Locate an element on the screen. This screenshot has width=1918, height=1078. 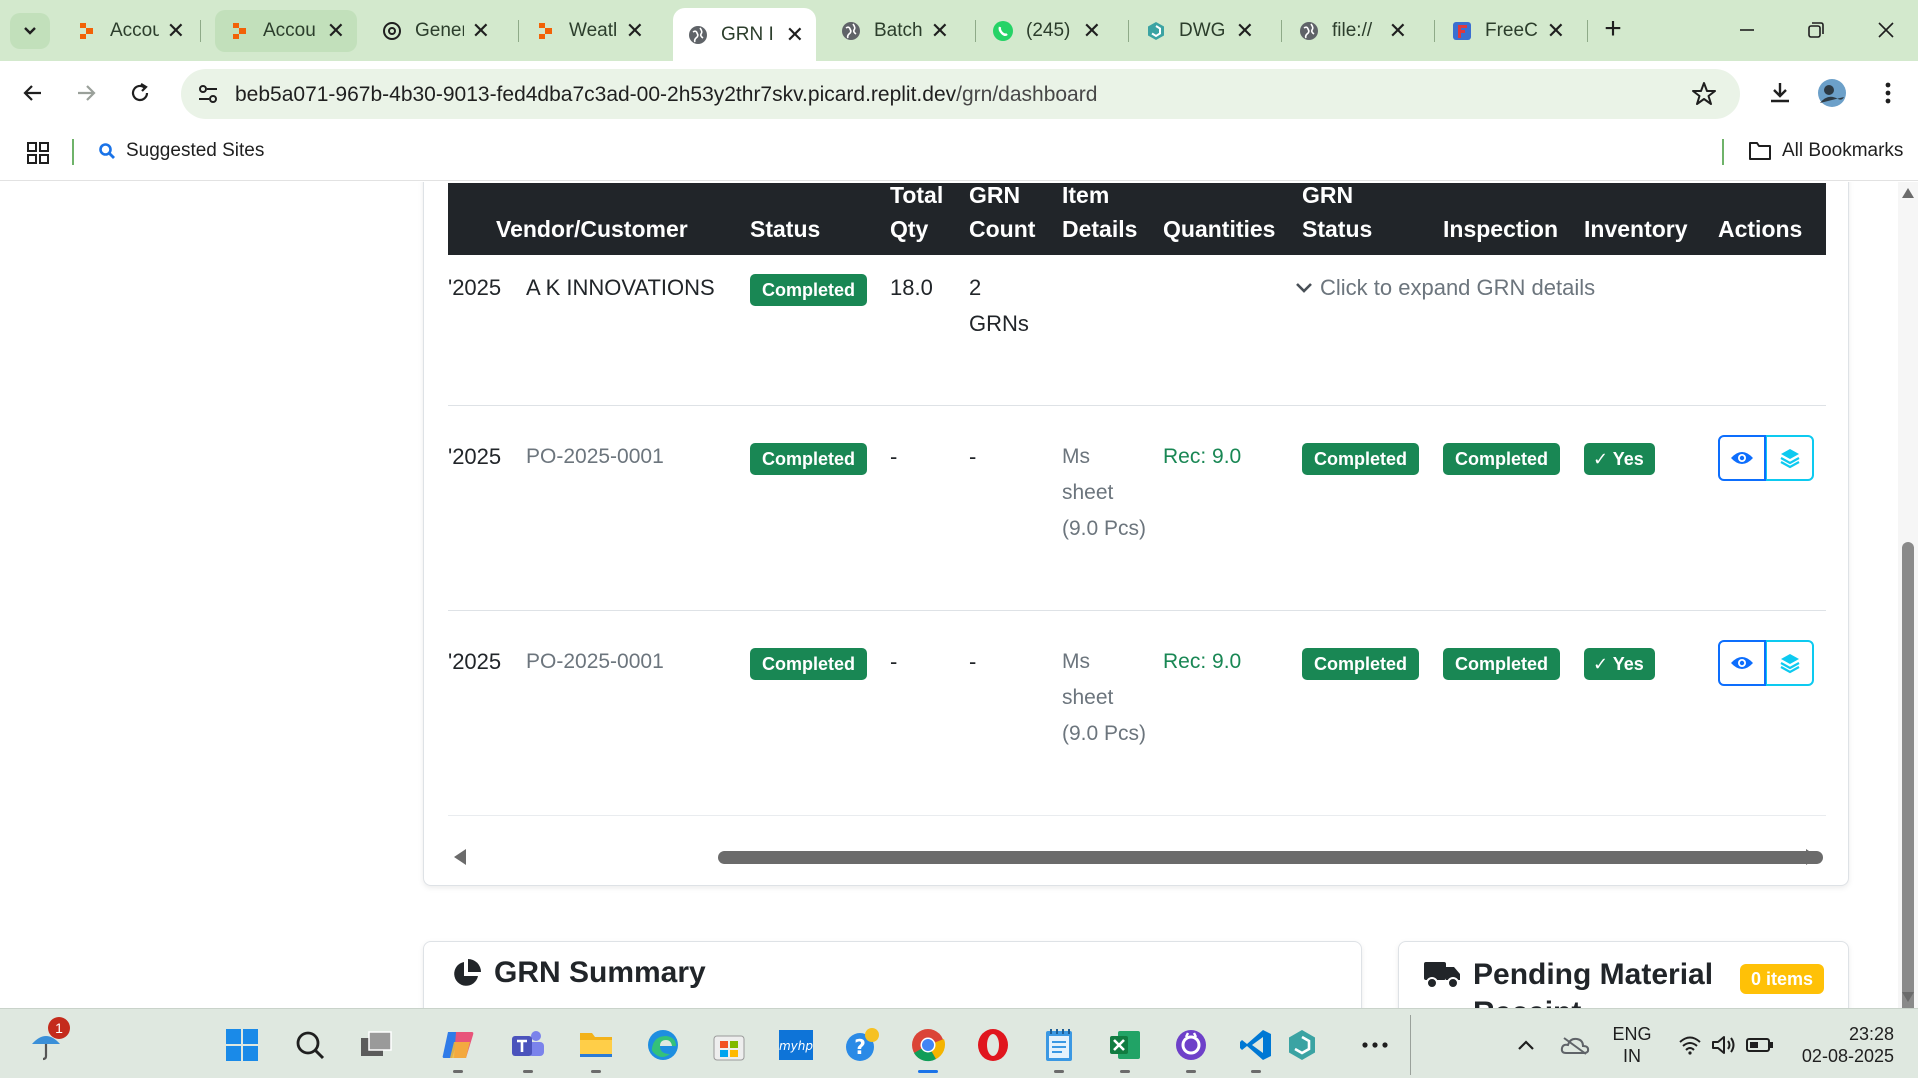
copilot-icon is located at coordinates (458, 1048).